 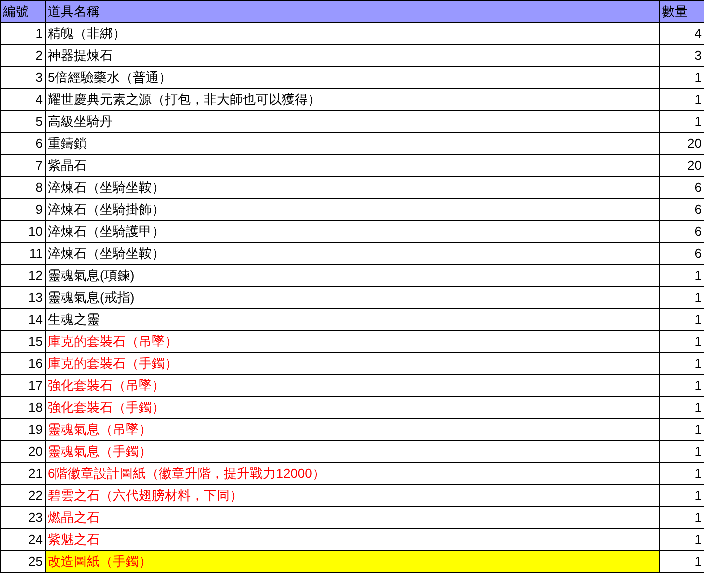 What do you see at coordinates (74, 539) in the screenshot?
I see `item-name: 紫魅之石` at bounding box center [74, 539].